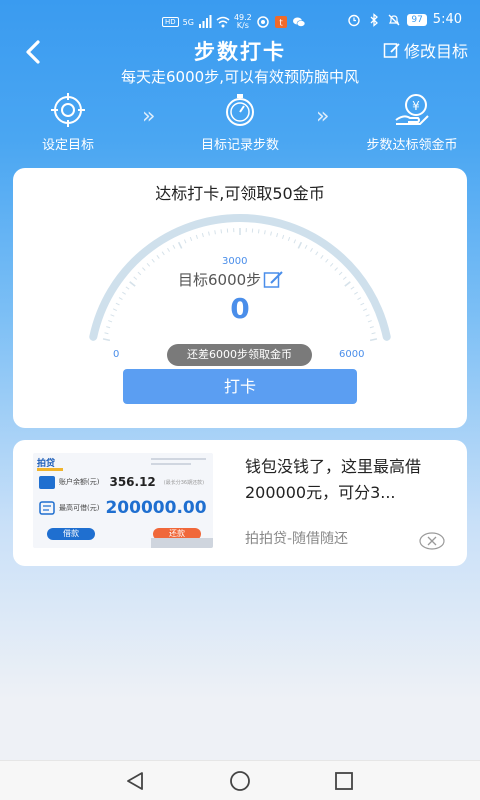  I want to click on step-label: 目标记录步数, so click(239, 145).